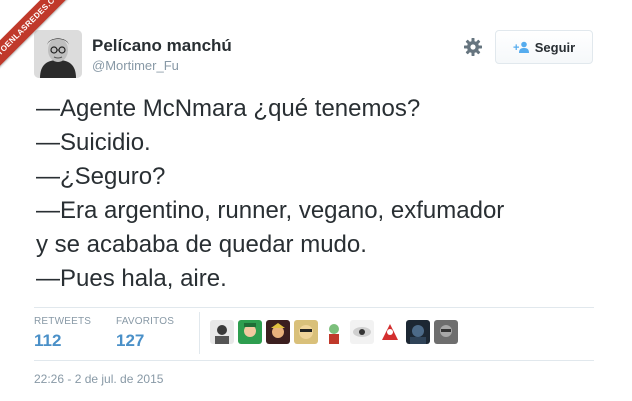 The image size is (632, 401). I want to click on favoriters-avatar-list, so click(334, 332).